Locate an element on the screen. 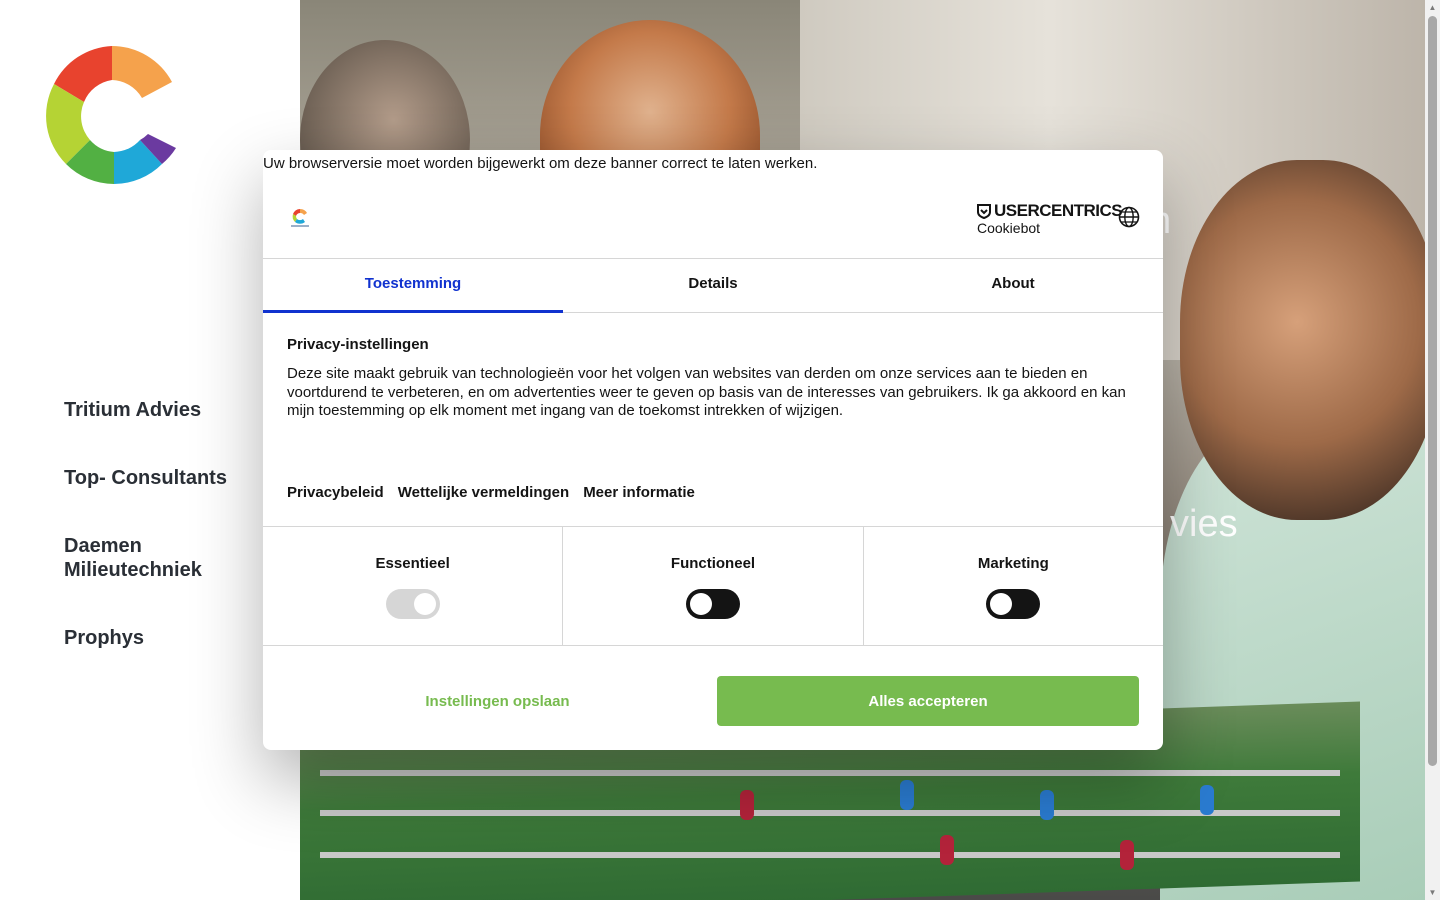 The width and height of the screenshot is (1440, 900). category-marketing: Marketing is located at coordinates (1013, 586).